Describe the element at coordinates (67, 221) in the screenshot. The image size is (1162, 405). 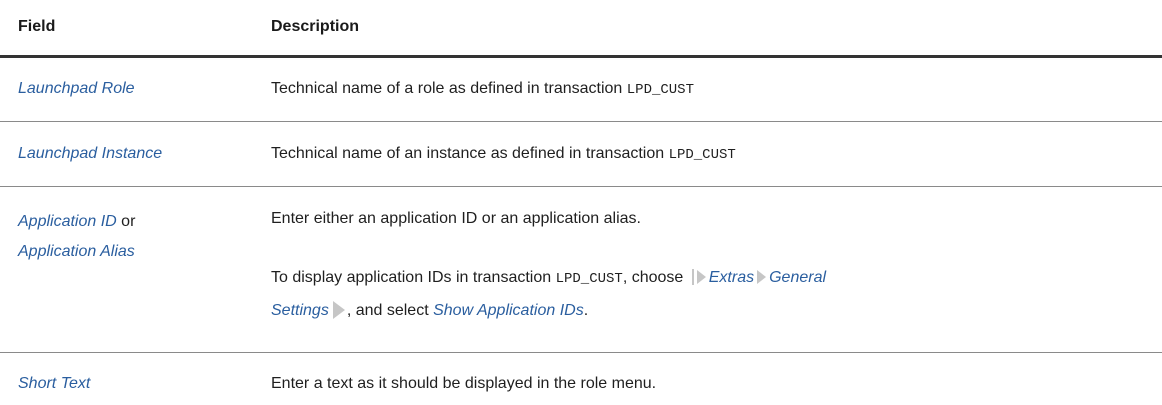
I see `field-application-id: Application ID` at that location.